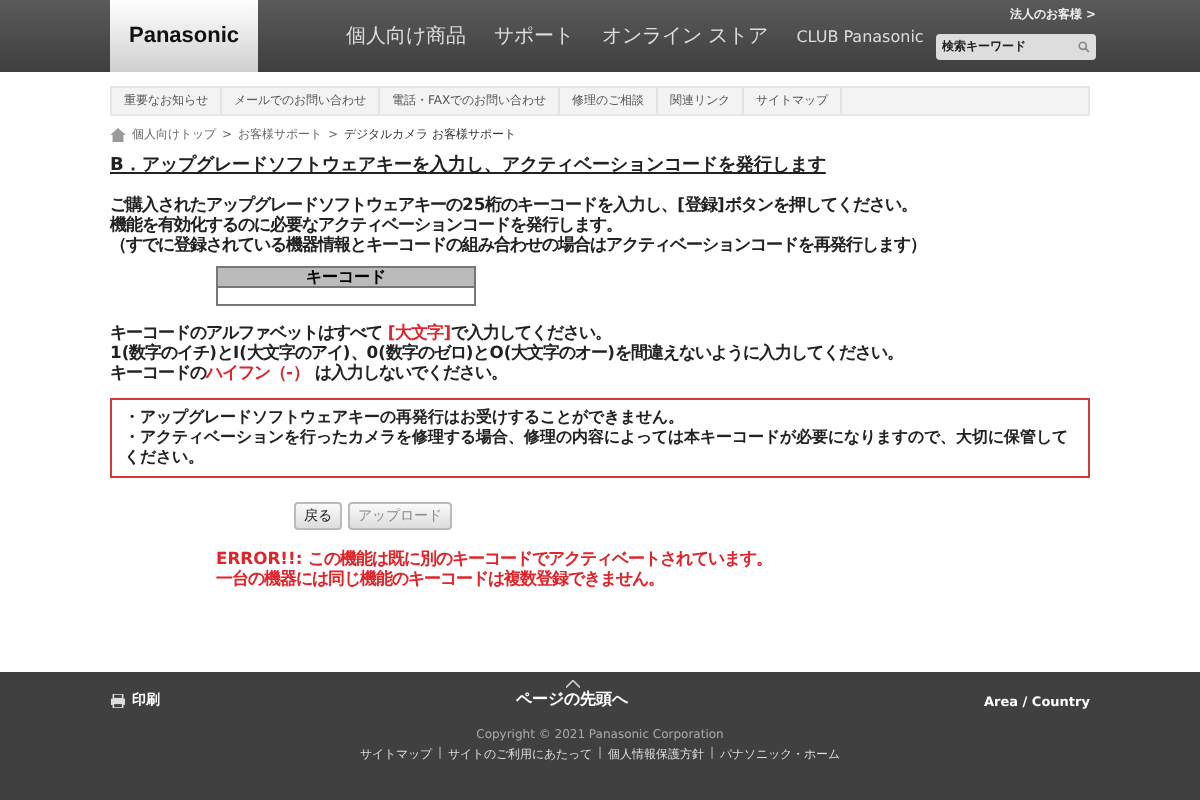  Describe the element at coordinates (118, 700) in the screenshot. I see `printer-icon` at that location.